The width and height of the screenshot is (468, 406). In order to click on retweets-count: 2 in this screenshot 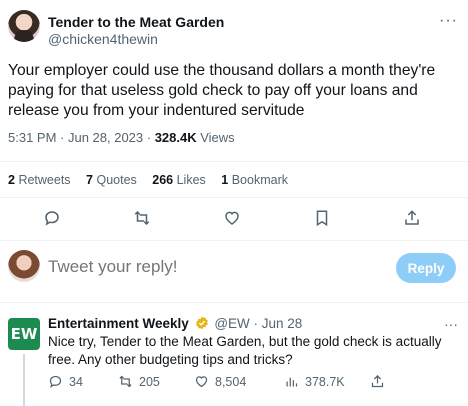, I will do `click(11, 180)`.